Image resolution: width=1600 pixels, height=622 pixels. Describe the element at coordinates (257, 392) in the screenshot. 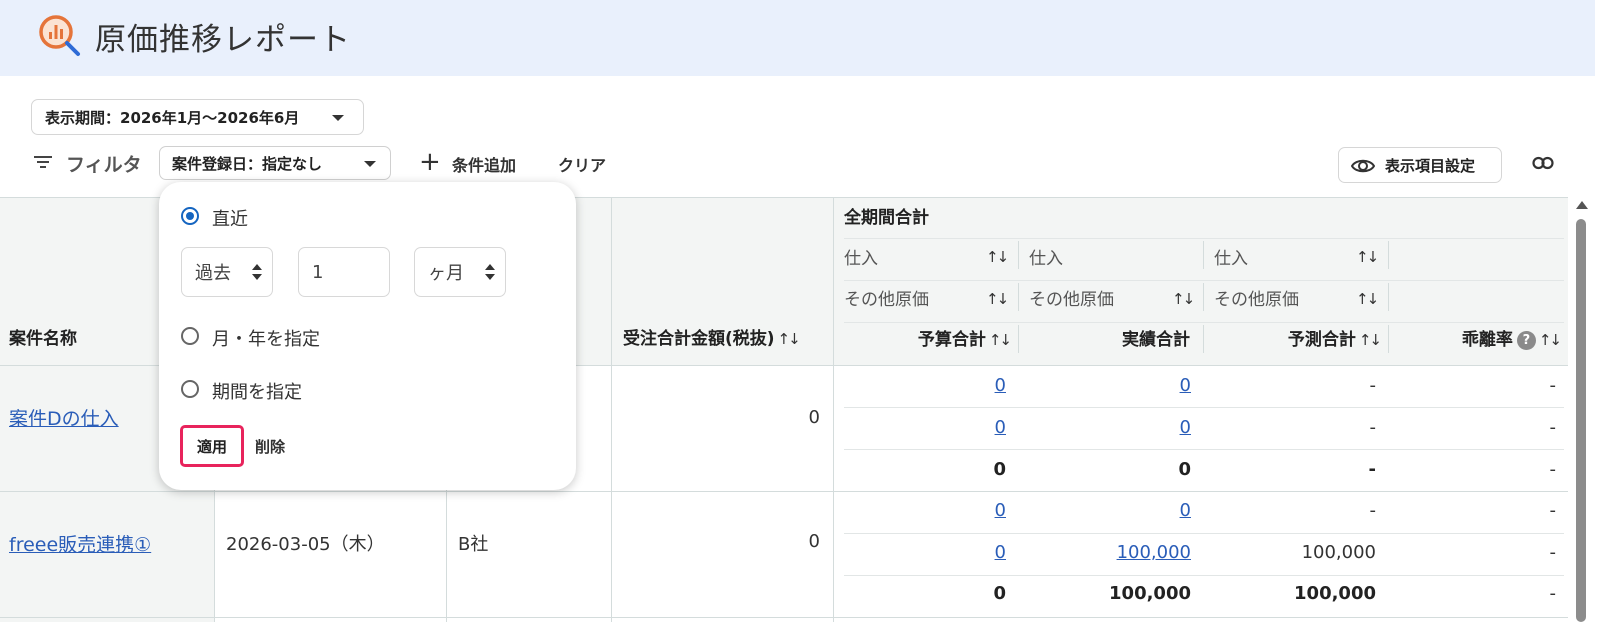

I see `radio-range-label: 期間を指定` at that location.